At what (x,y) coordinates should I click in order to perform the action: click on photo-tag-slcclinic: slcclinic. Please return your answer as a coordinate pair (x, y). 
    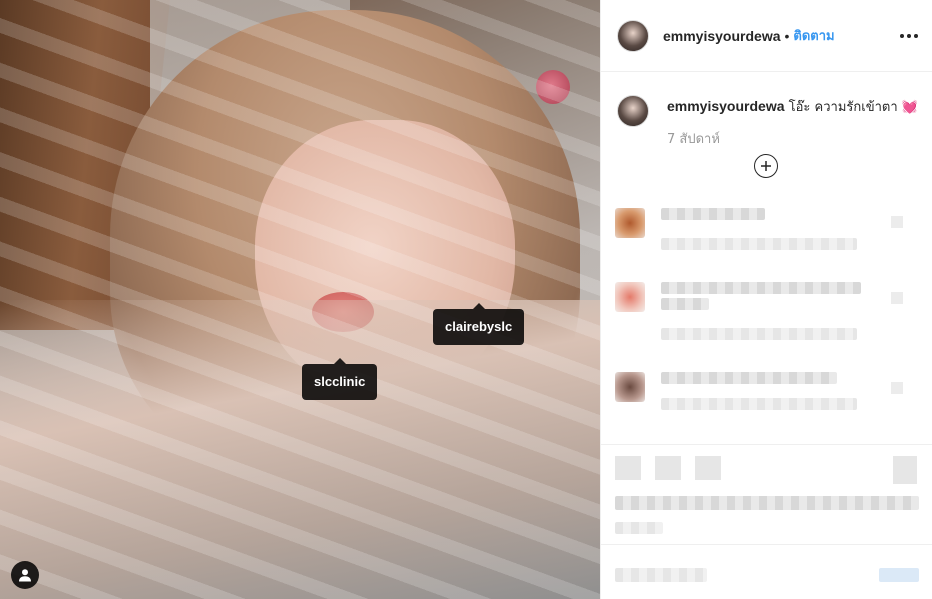
    Looking at the image, I should click on (340, 379).